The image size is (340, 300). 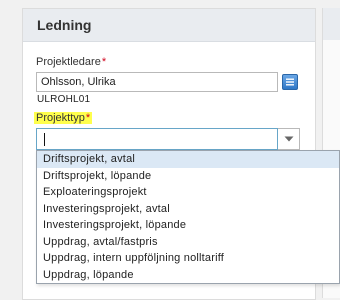 I want to click on dropdown-option: Investeringsprojekt, löpande, so click(x=188, y=225).